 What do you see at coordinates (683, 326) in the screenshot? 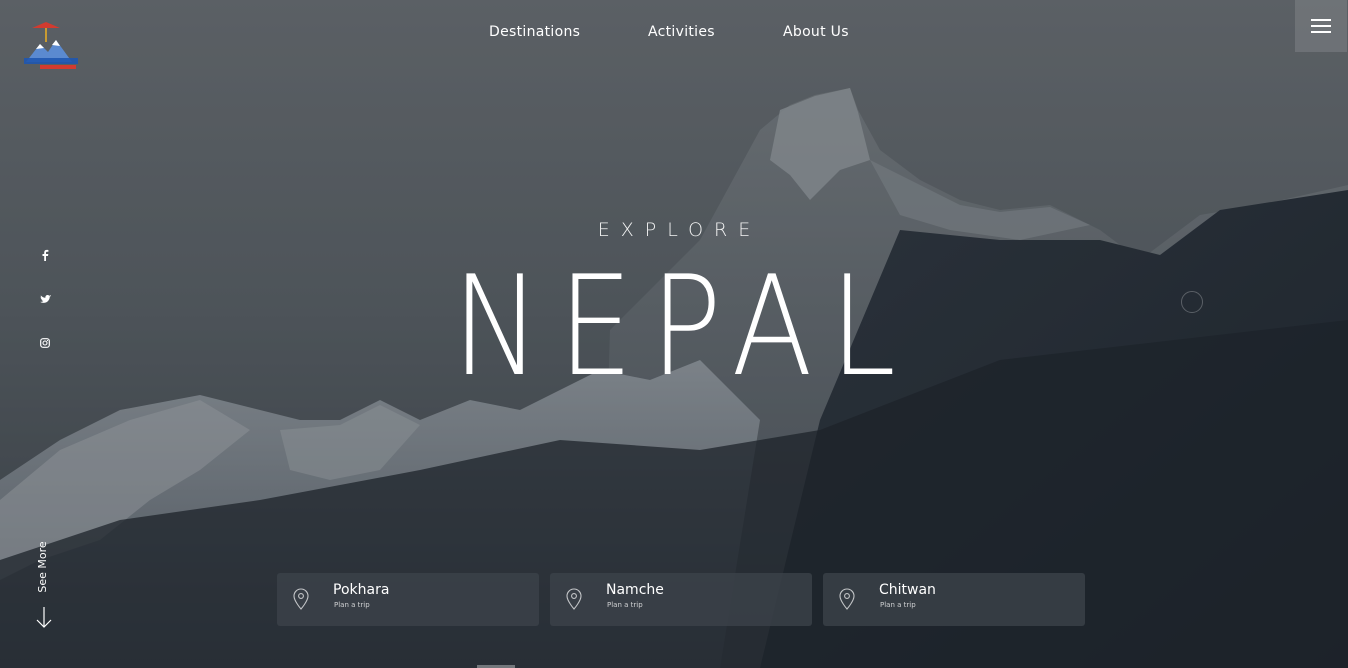
I see `hero-title: NEPAL` at bounding box center [683, 326].